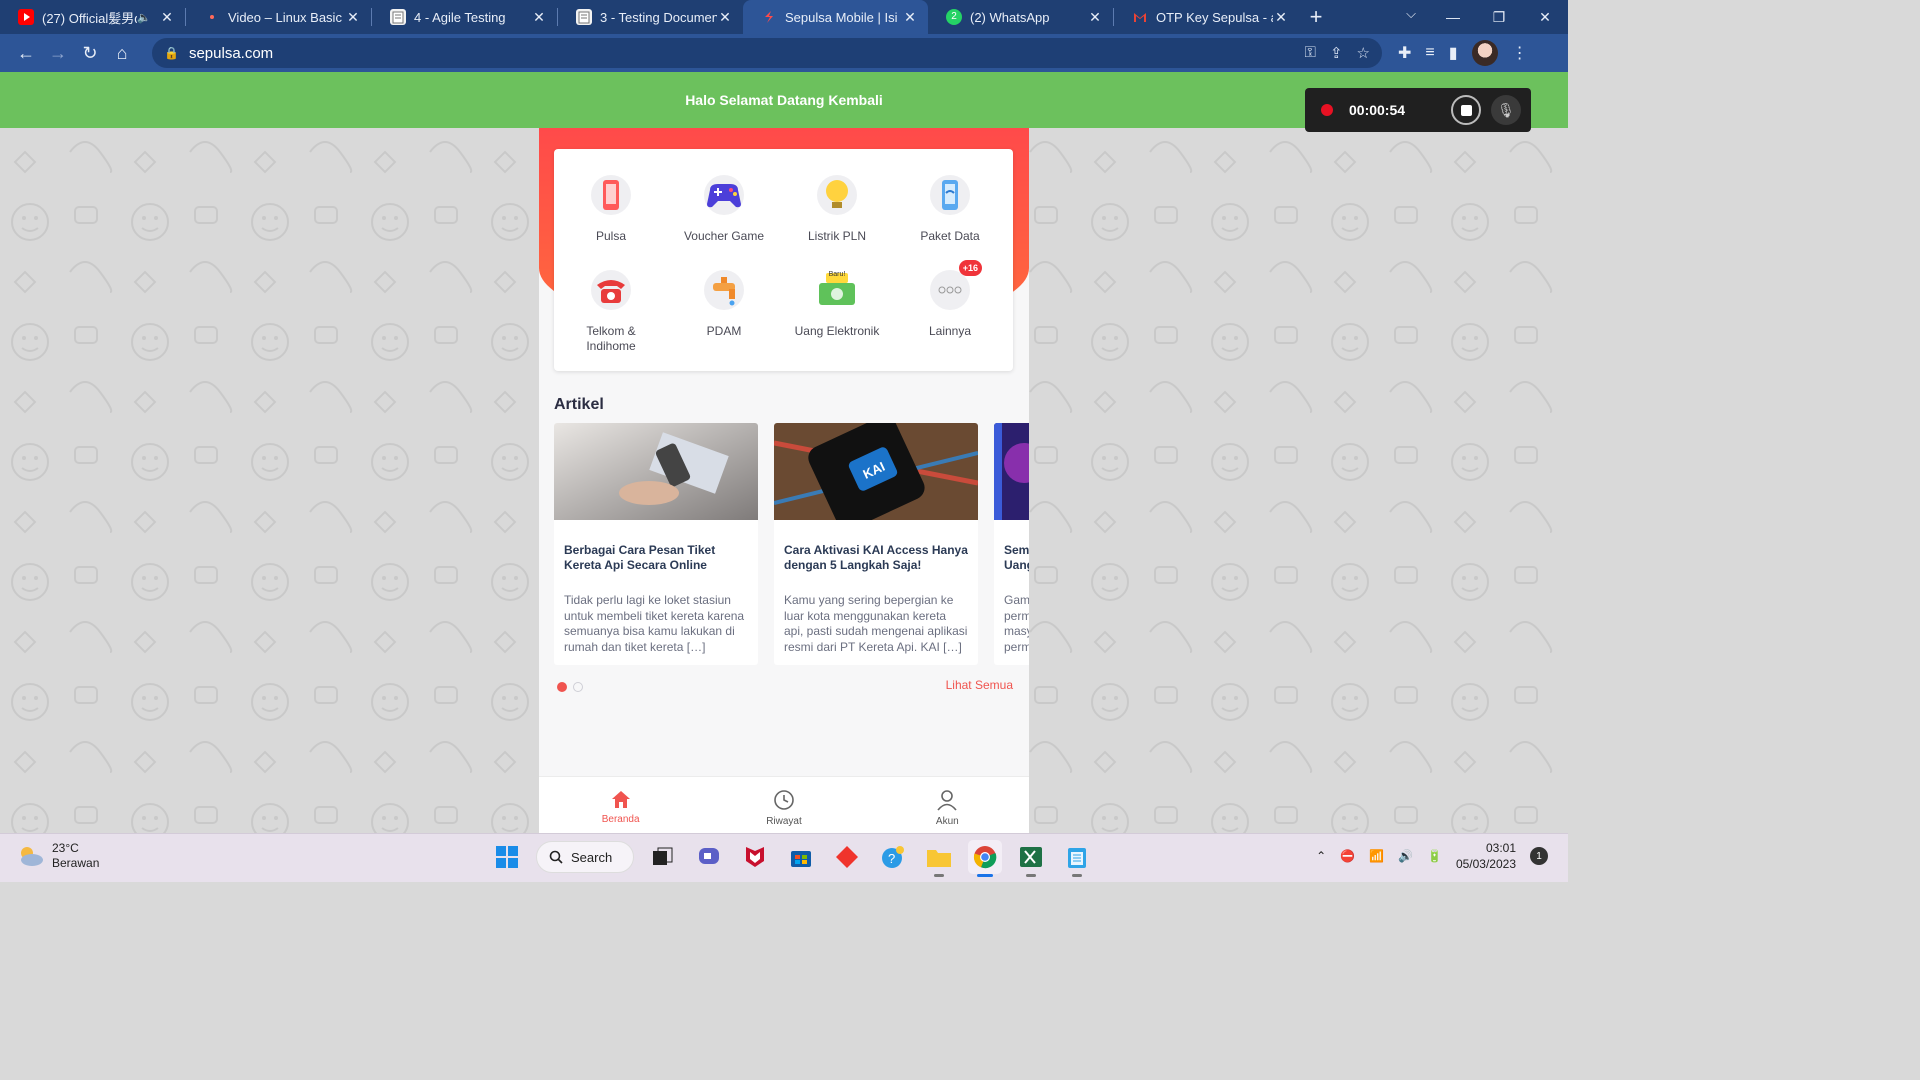  What do you see at coordinates (1316, 17) in the screenshot?
I see `new-tab-button: +` at bounding box center [1316, 17].